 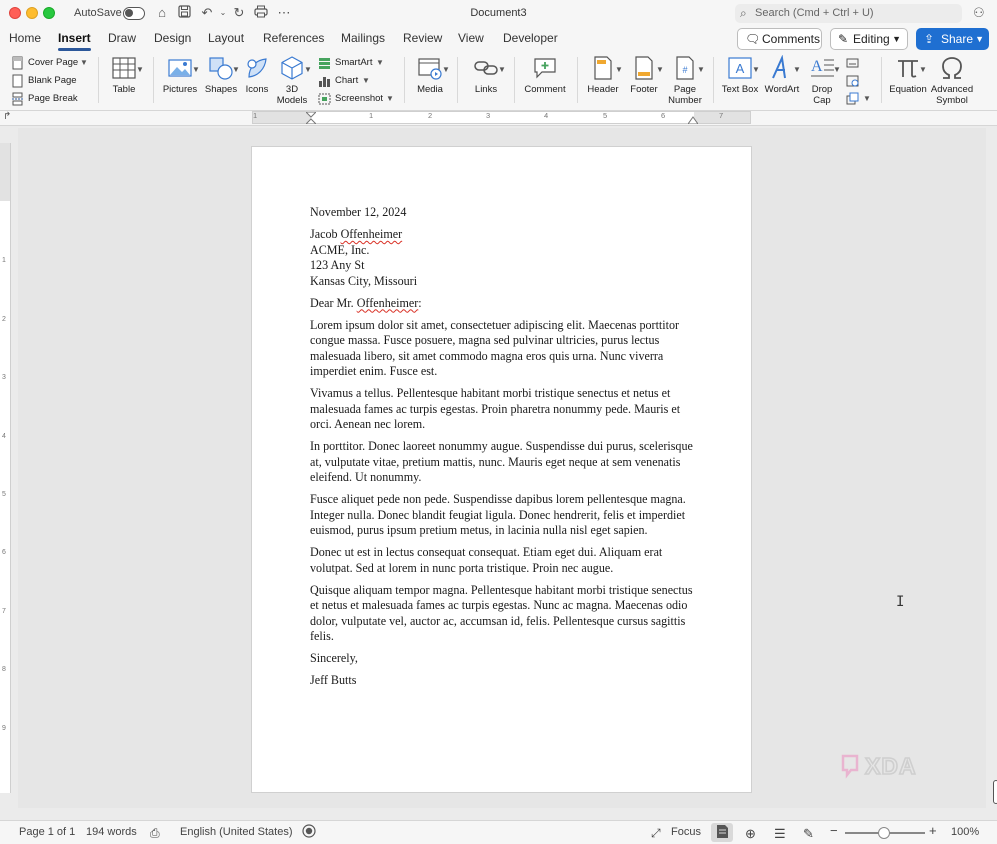 I want to click on zoom-in-icon: +, so click(x=933, y=830).